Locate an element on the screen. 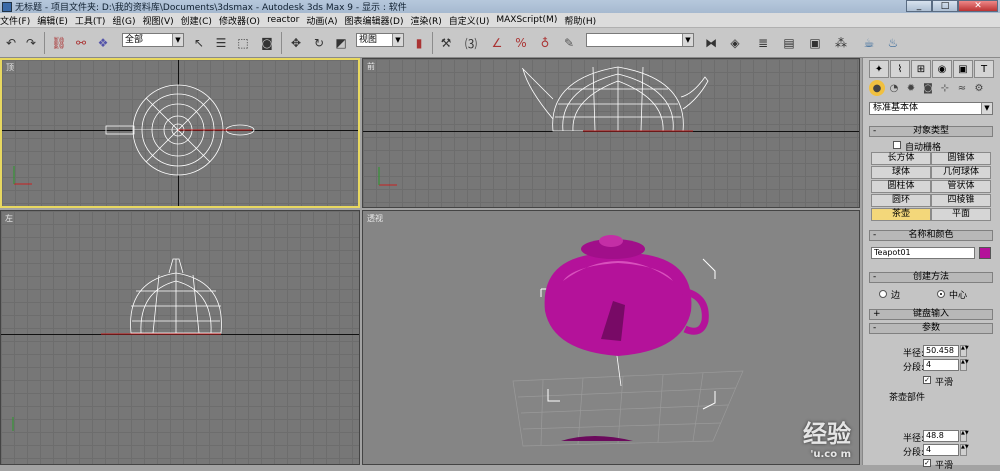 The width and height of the screenshot is (1000, 471). menu-views: 视图(V) is located at coordinates (161, 20).